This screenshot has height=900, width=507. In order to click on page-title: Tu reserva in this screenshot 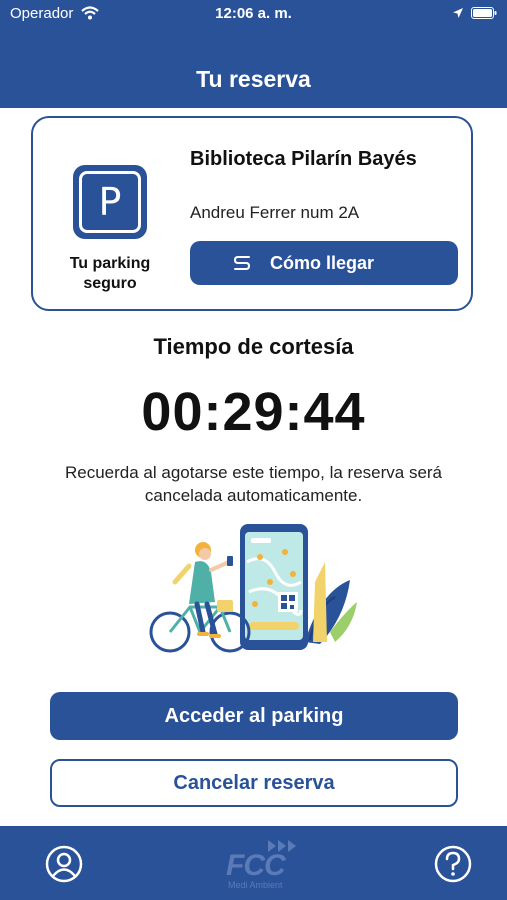, I will do `click(253, 79)`.